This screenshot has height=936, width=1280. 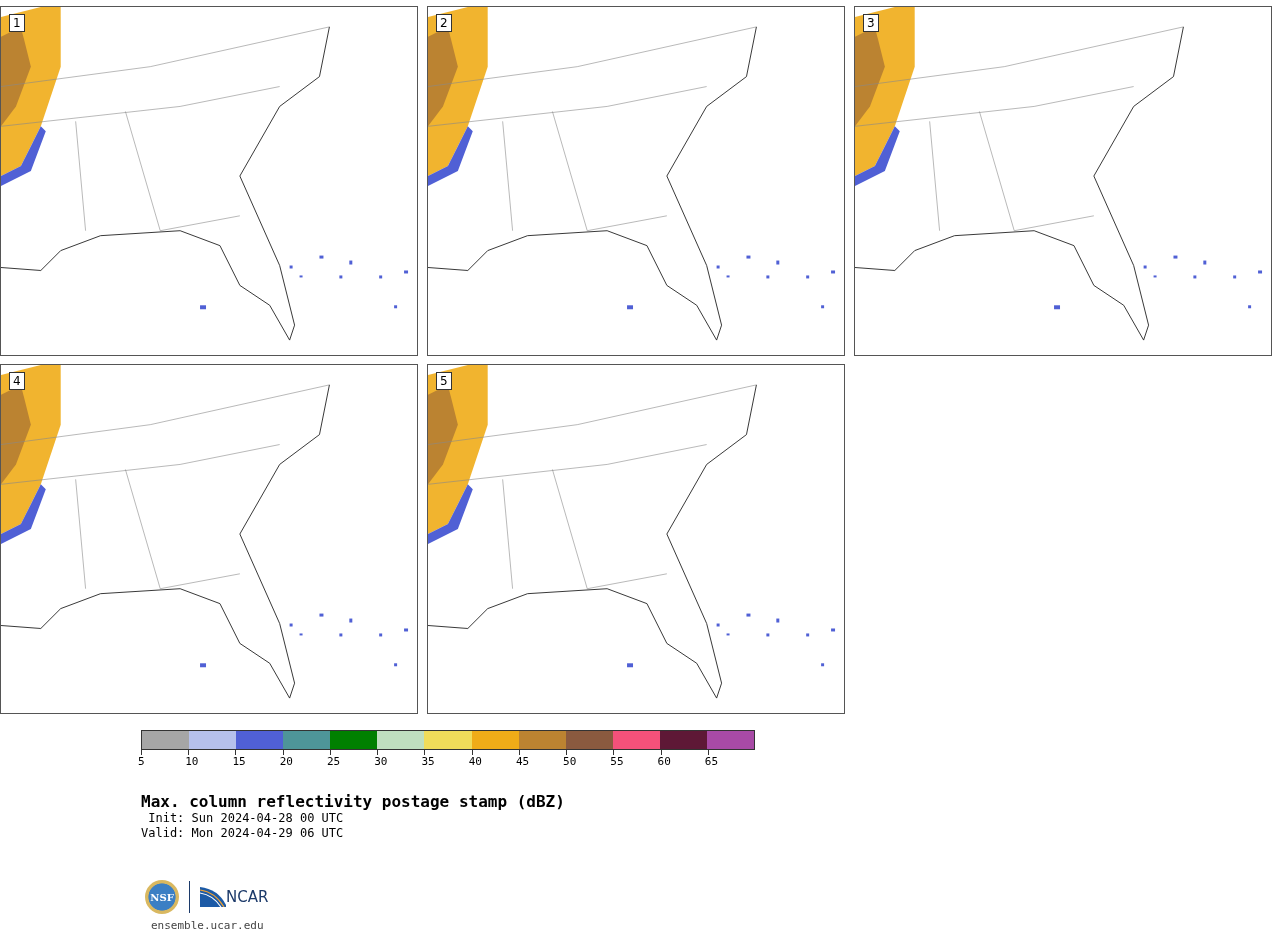 I want to click on panel-number: 1, so click(x=17, y=23).